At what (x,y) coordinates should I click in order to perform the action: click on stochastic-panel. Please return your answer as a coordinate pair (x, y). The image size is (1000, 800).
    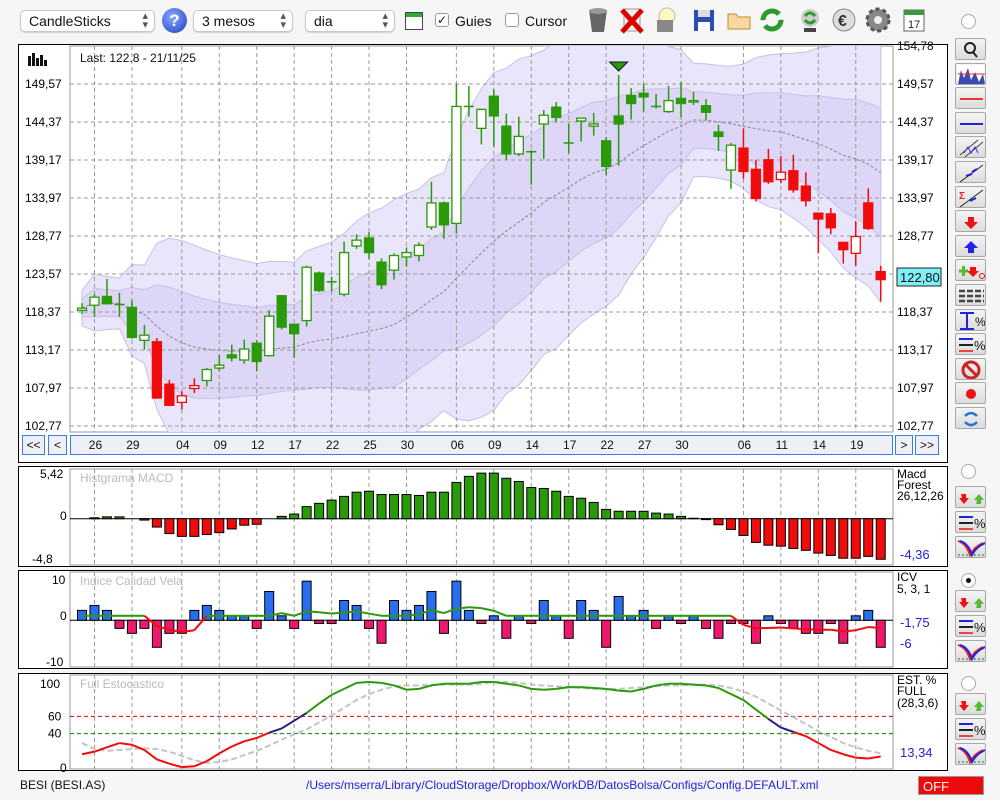
    Looking at the image, I should click on (483, 722).